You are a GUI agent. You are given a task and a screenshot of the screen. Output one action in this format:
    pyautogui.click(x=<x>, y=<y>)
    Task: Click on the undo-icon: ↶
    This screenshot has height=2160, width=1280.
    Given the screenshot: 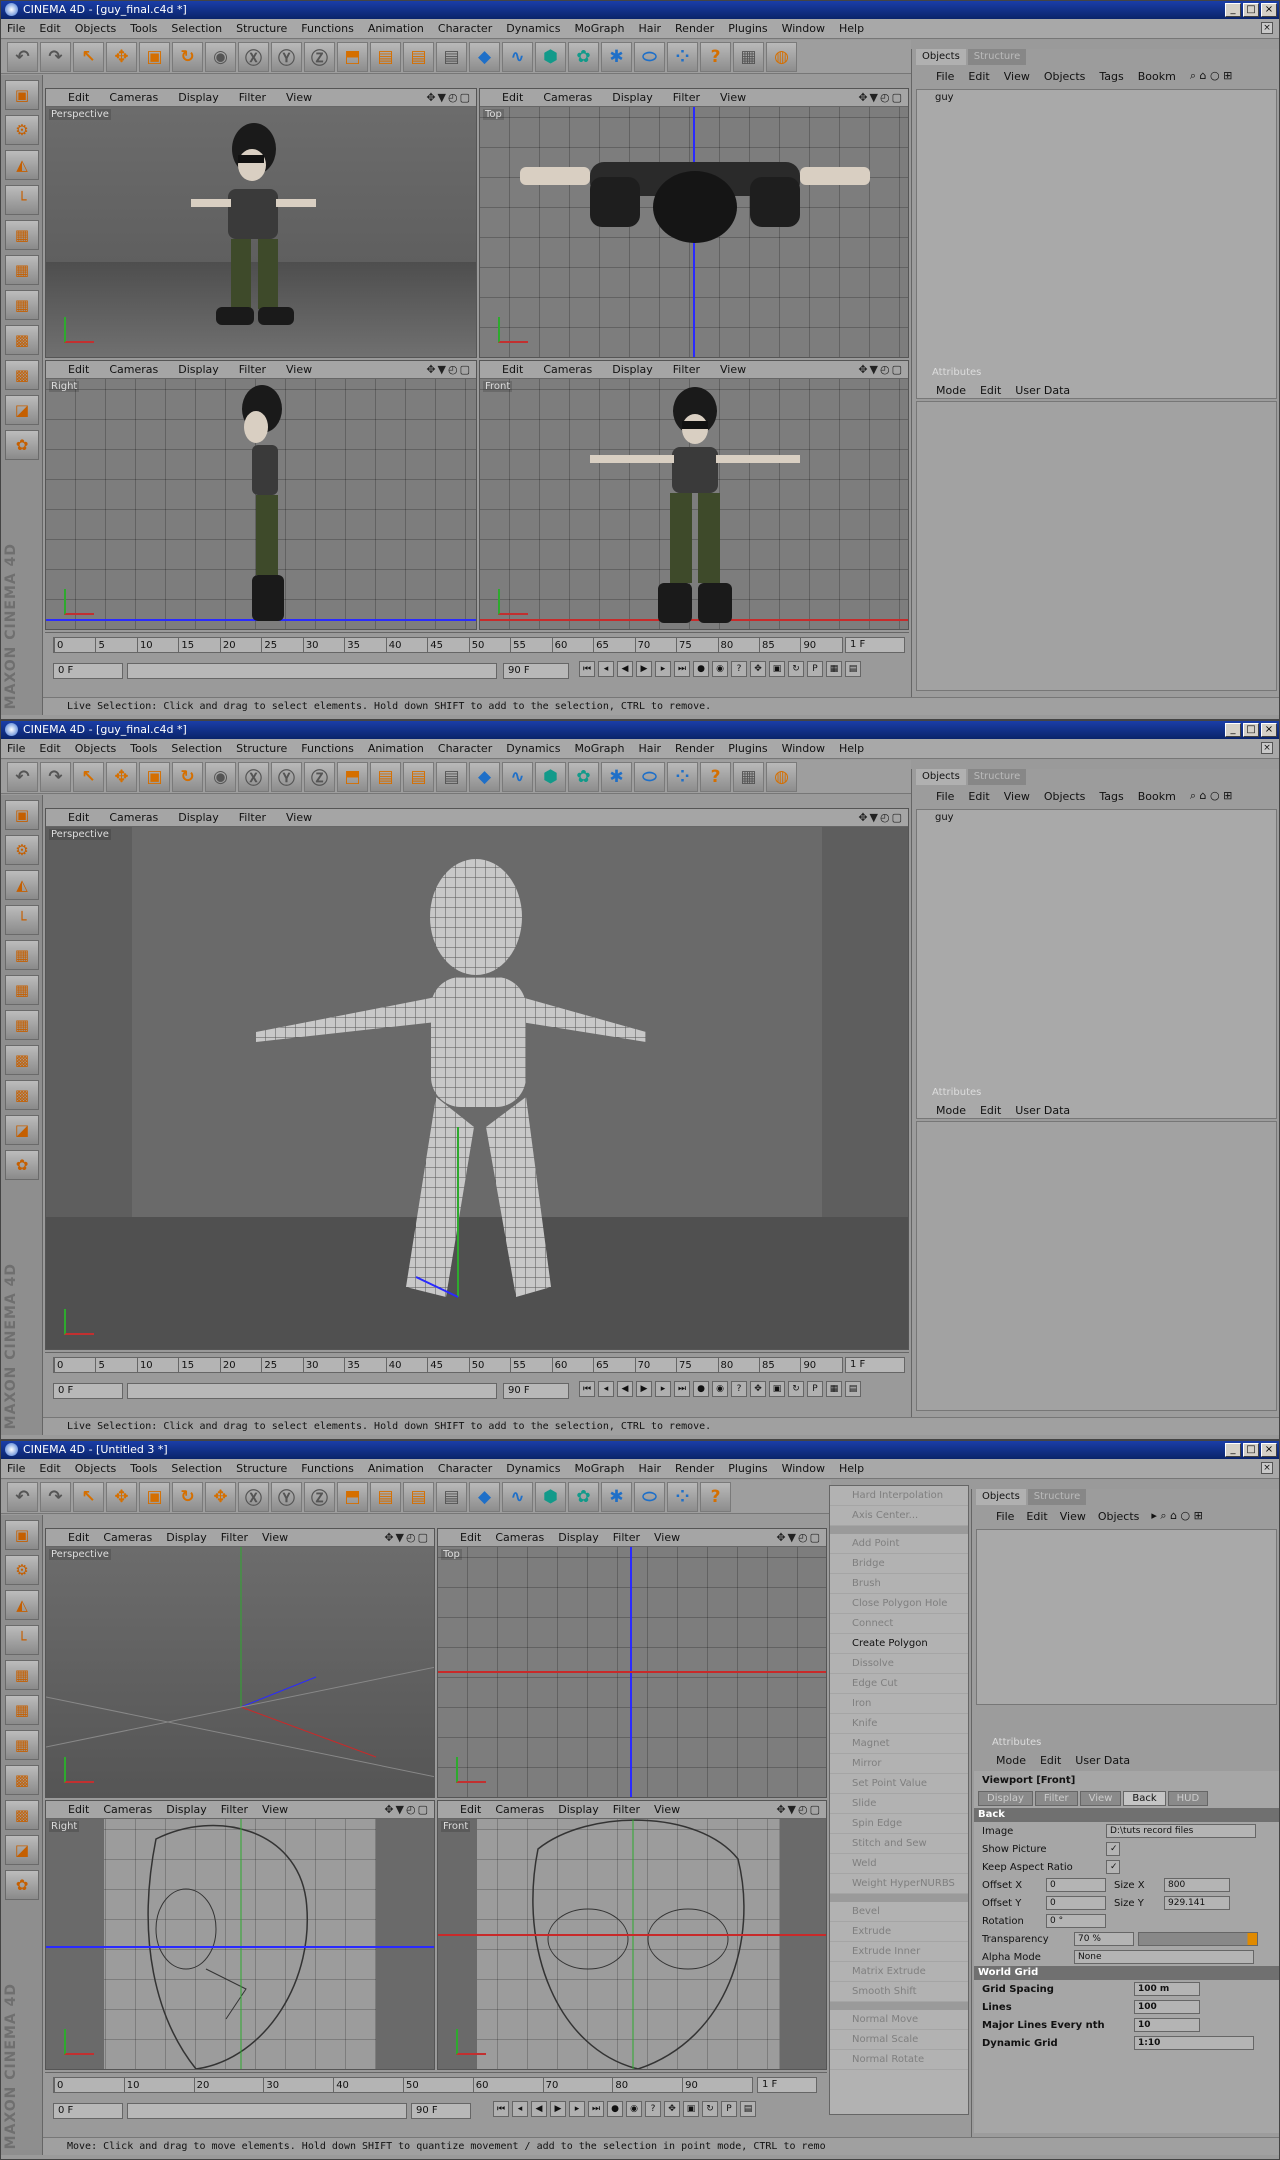 What is the action you would take?
    pyautogui.click(x=22, y=776)
    